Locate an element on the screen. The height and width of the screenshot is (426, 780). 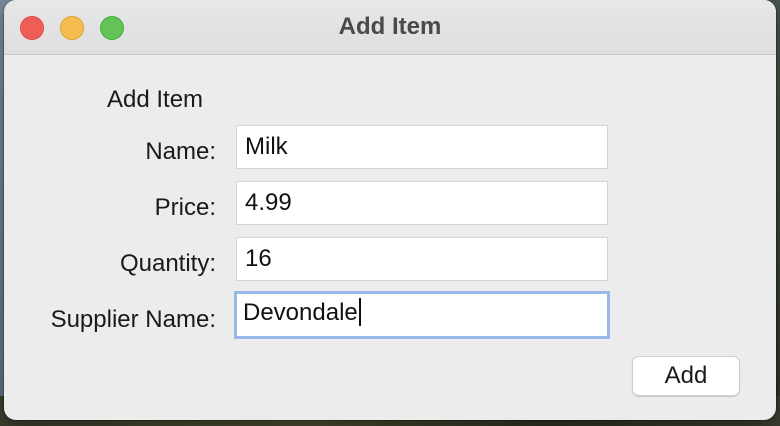
zoom-window-button is located at coordinates (112, 28).